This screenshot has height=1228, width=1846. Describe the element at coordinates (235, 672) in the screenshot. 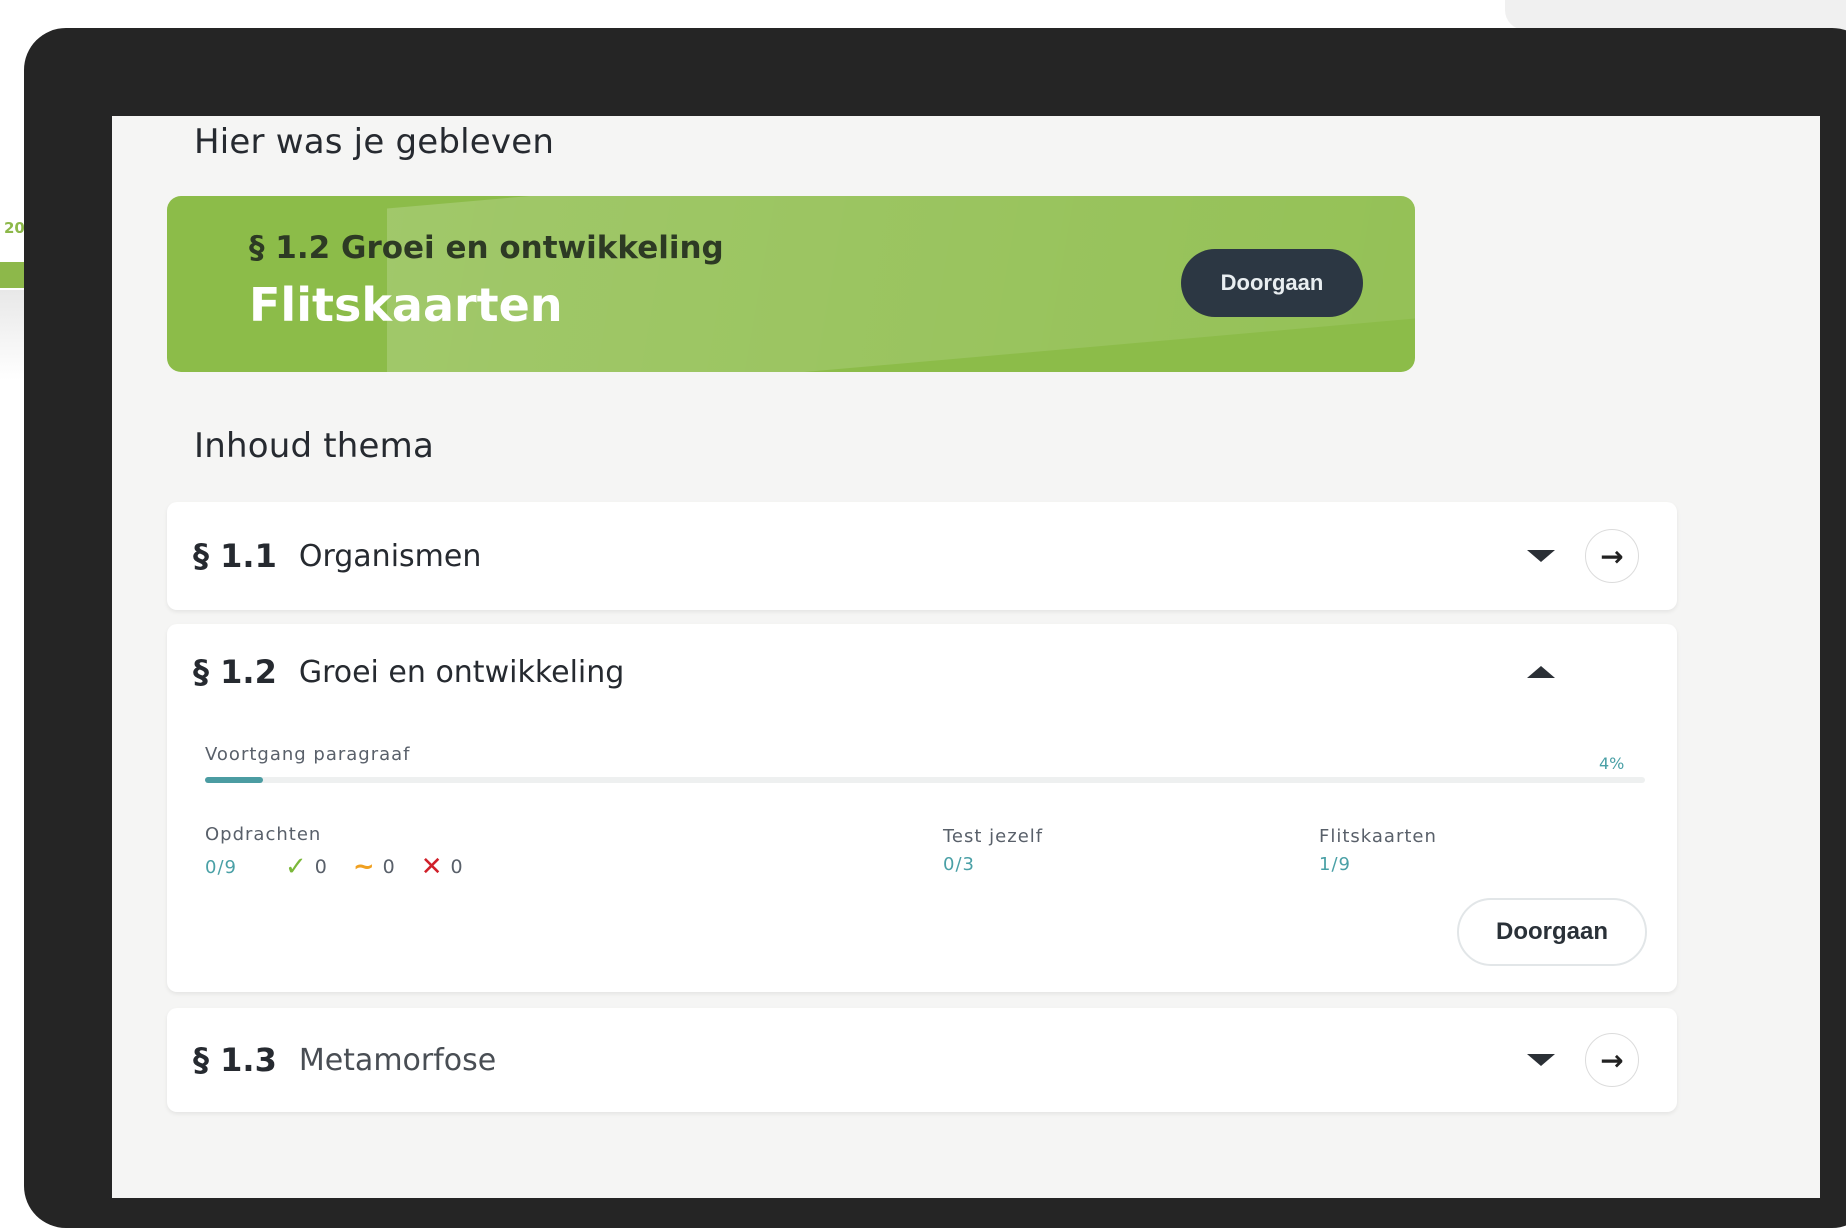

I see `section-number: § 1.2` at that location.